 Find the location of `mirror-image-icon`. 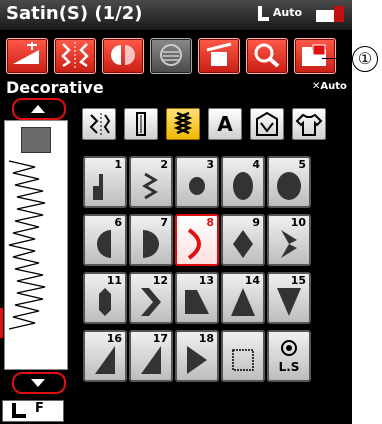

mirror-image-icon is located at coordinates (75, 55).